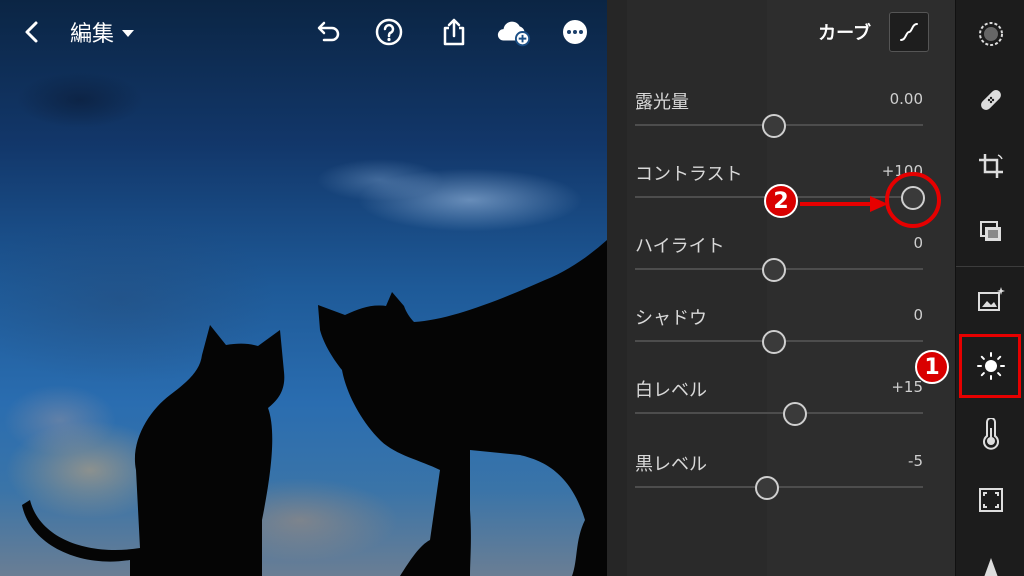  What do you see at coordinates (671, 318) in the screenshot?
I see `slider-label: シャドウ` at bounding box center [671, 318].